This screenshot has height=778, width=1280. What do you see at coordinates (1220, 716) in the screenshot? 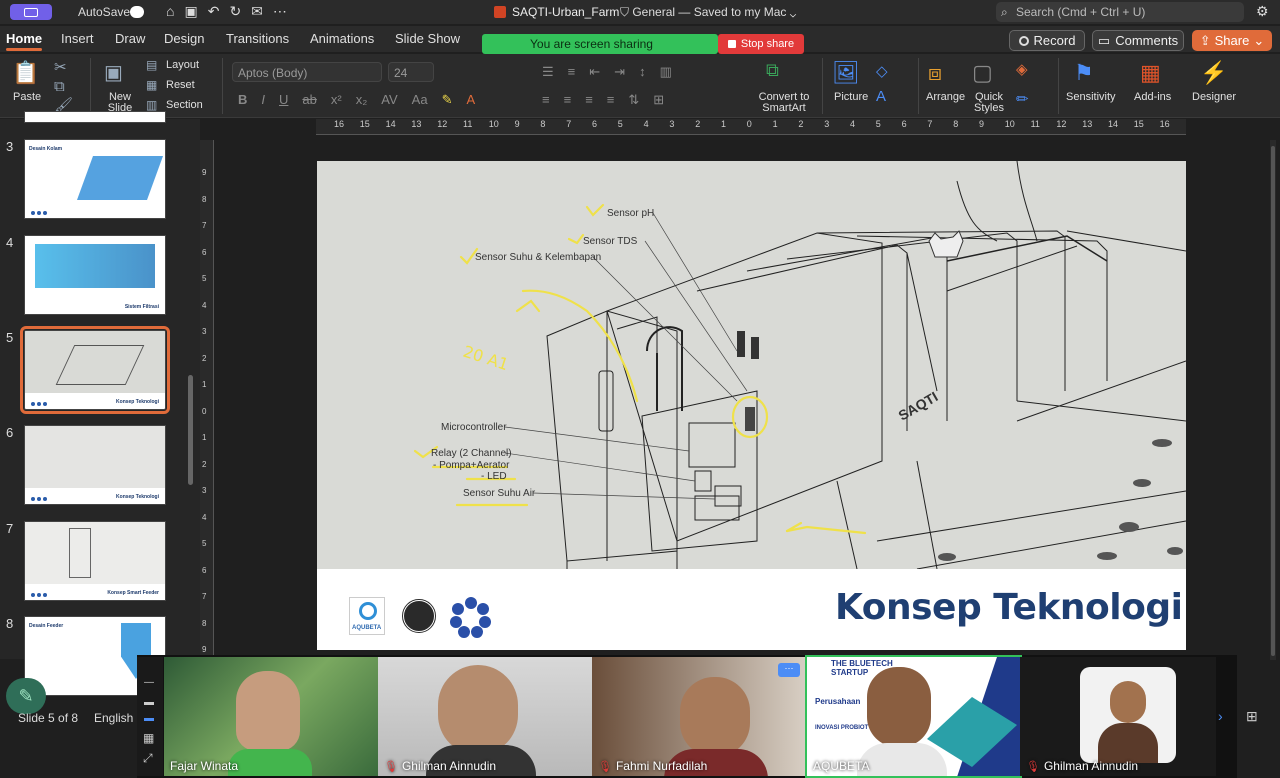
I see `next-participants-icon: ›` at bounding box center [1220, 716].